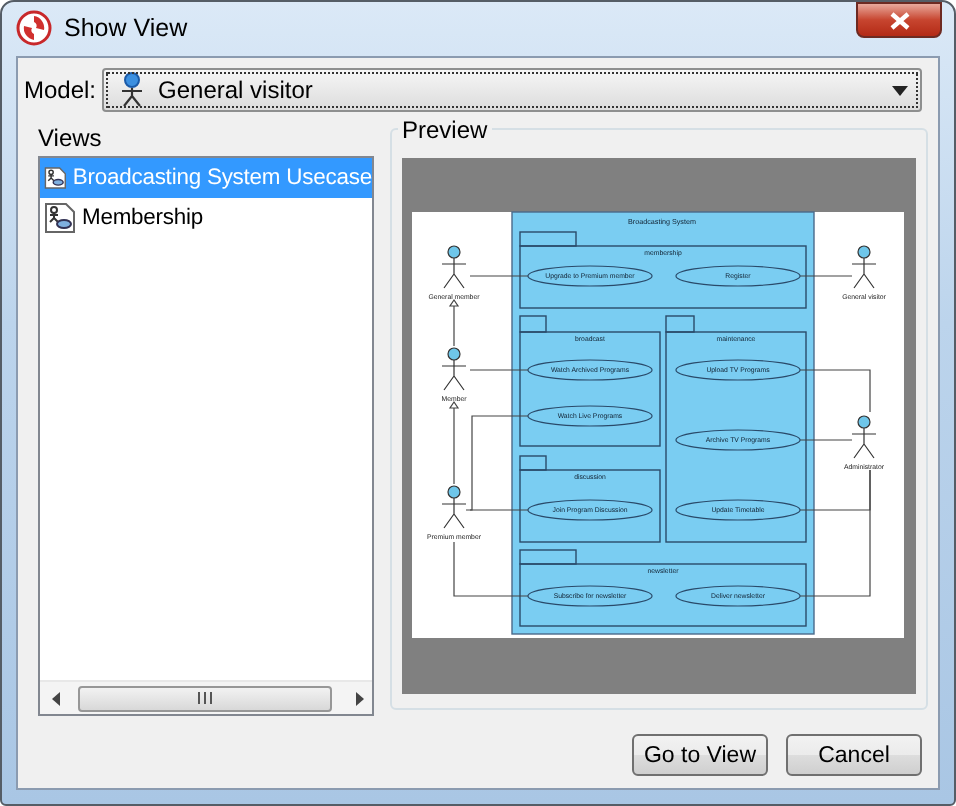 This screenshot has height=806, width=956. I want to click on model-label: Model:, so click(60, 90).